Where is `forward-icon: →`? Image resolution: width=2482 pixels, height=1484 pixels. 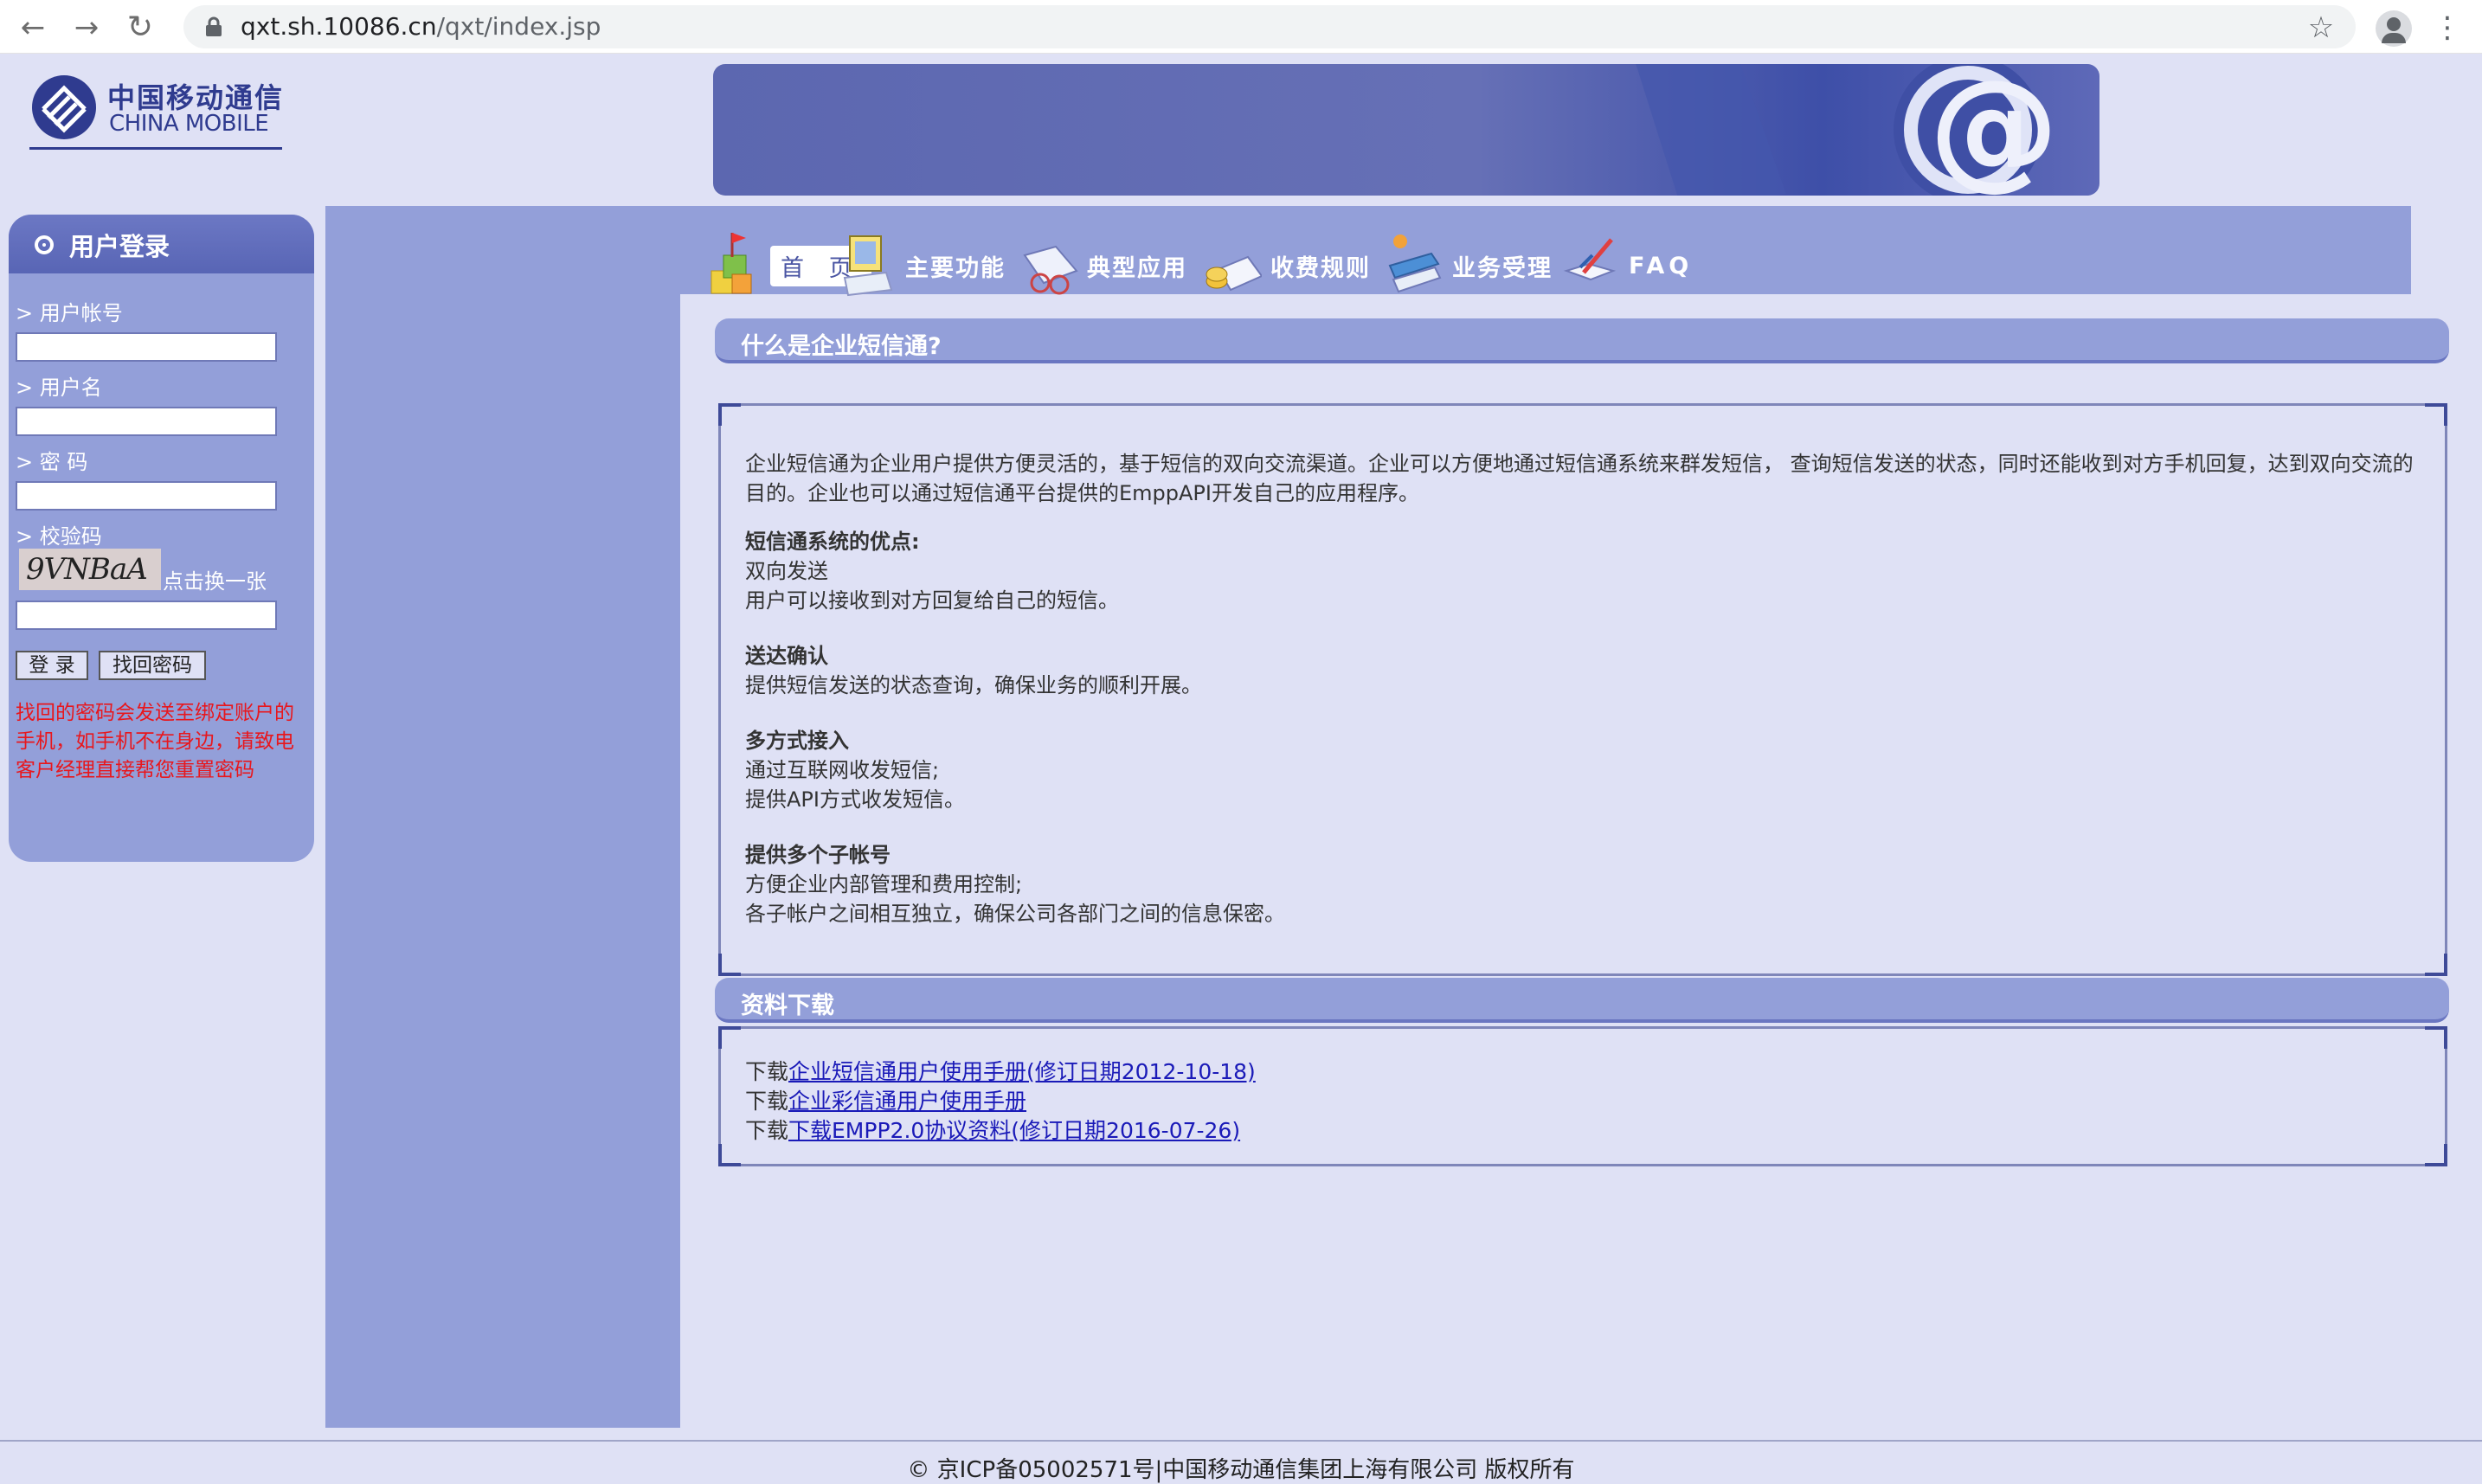
forward-icon: → is located at coordinates (87, 28).